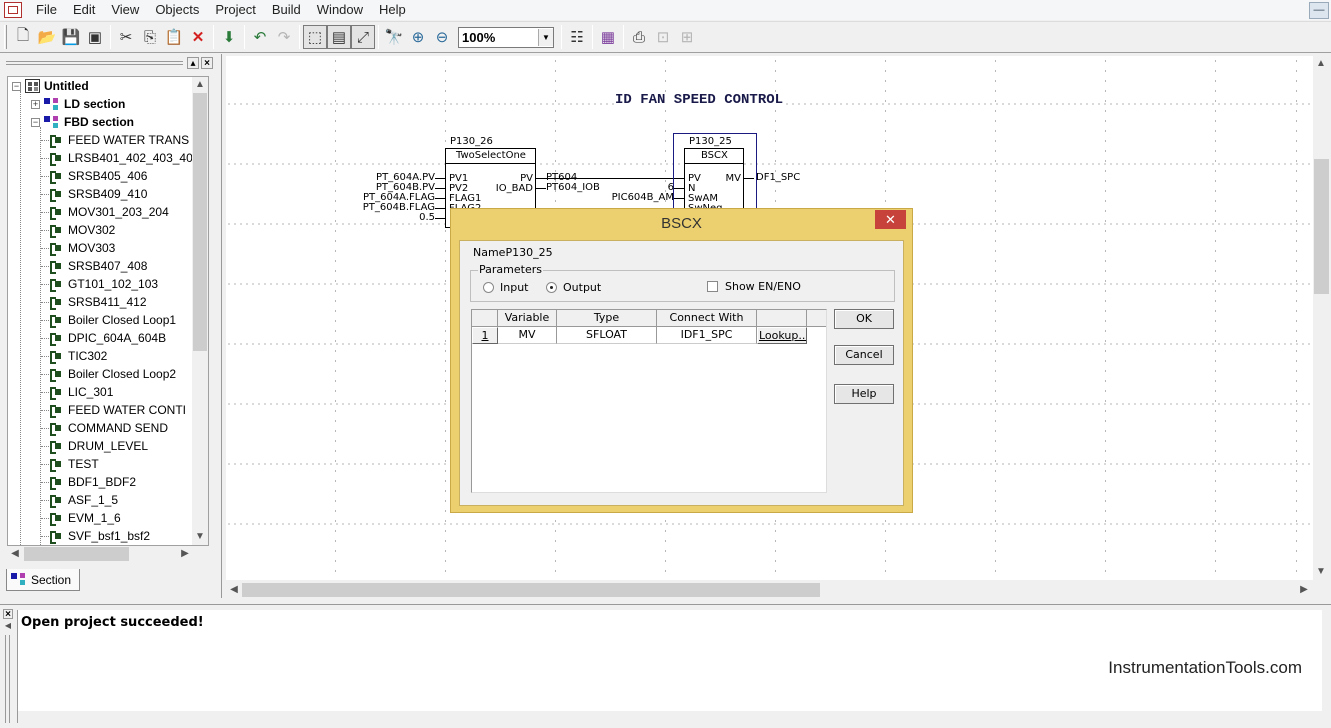  Describe the element at coordinates (193, 63) in the screenshot. I see `panel-maximize-button: ▴` at that location.